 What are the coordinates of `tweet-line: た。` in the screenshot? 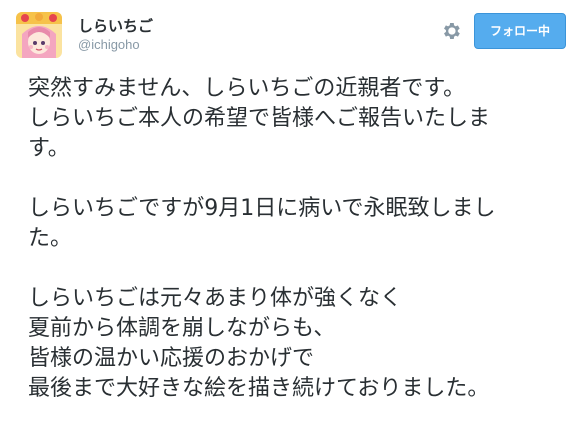 It's located at (50, 238).